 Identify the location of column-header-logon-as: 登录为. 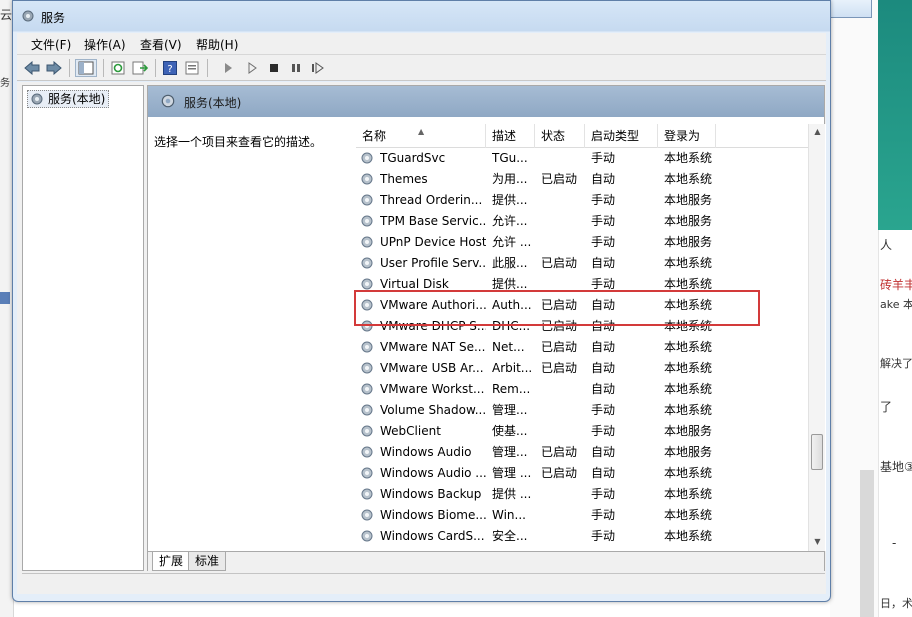
(687, 136).